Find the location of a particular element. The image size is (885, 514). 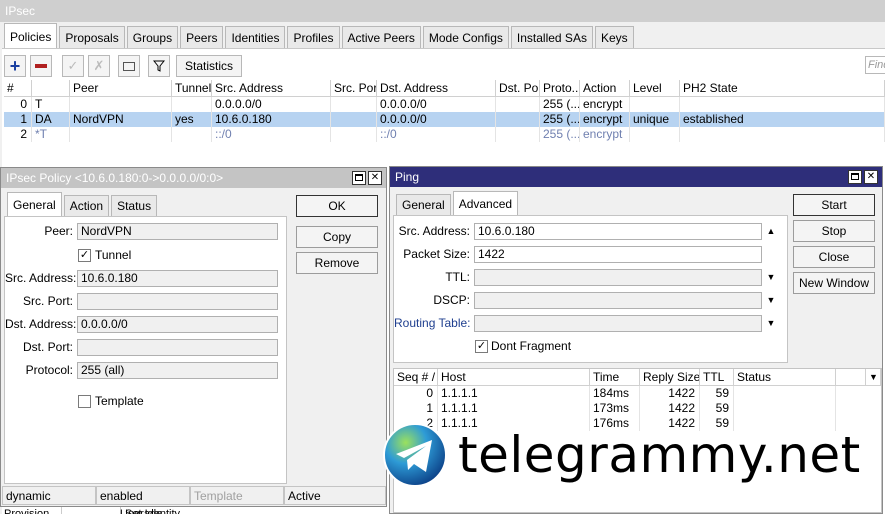

disable-button: ✗ is located at coordinates (99, 66).